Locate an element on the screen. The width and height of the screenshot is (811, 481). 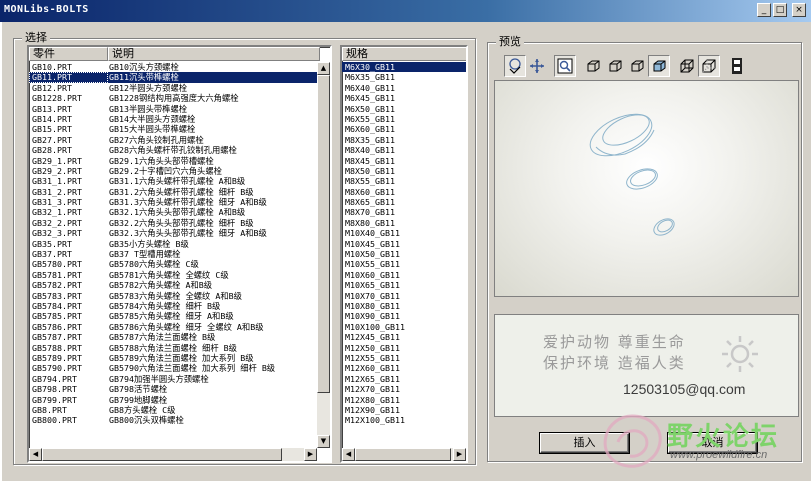
spec-item: M10X90_GB11 is located at coordinates (404, 316).